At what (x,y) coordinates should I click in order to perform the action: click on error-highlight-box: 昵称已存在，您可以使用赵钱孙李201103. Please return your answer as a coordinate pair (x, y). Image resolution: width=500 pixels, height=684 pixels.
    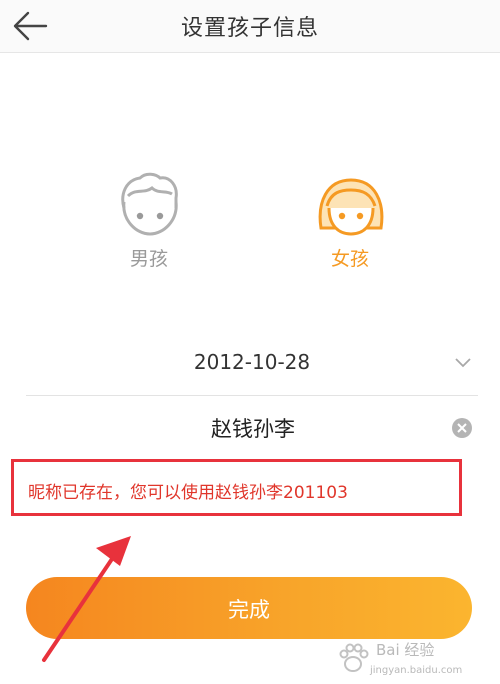
    Looking at the image, I should click on (236, 487).